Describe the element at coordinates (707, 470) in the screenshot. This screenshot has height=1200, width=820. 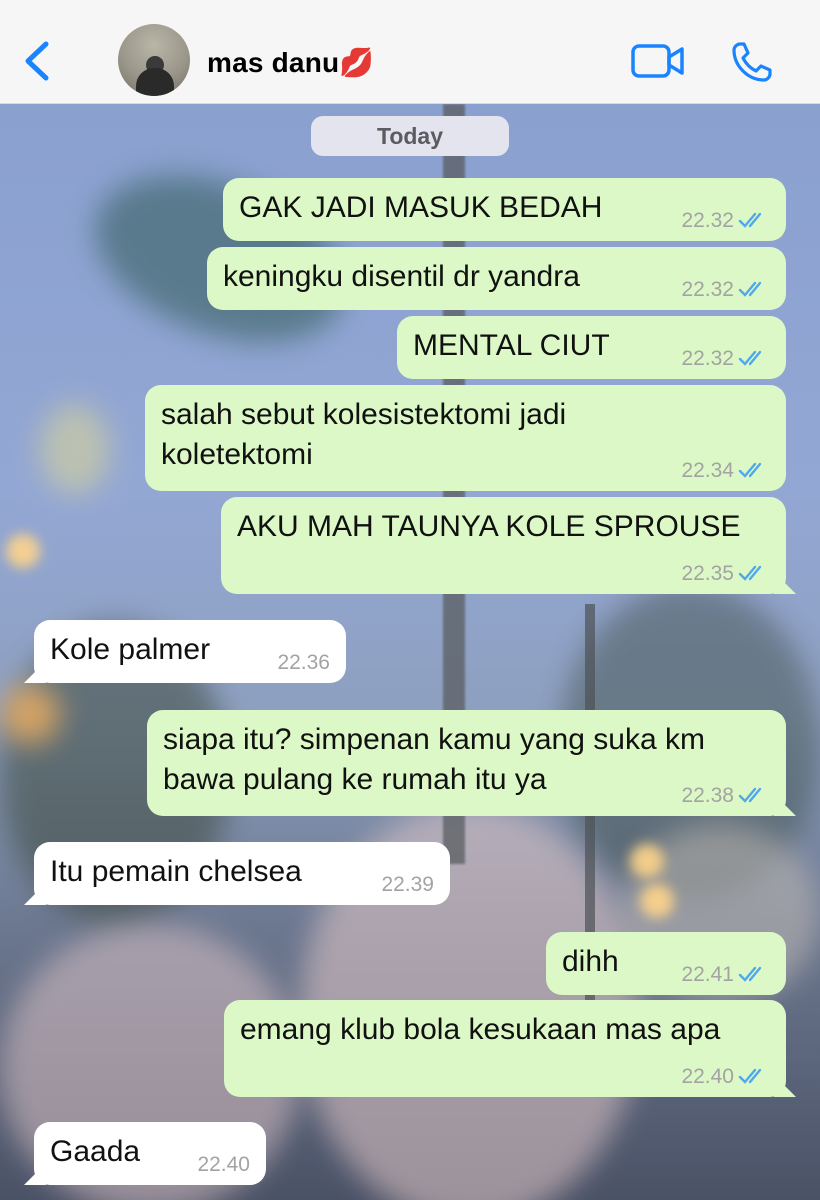
I see `message-time: 22.34` at that location.